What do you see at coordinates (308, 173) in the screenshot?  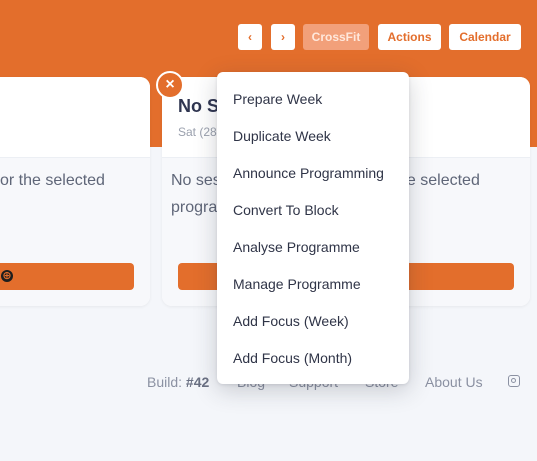 I see `menu-item-announce-programming: Announce Programming` at bounding box center [308, 173].